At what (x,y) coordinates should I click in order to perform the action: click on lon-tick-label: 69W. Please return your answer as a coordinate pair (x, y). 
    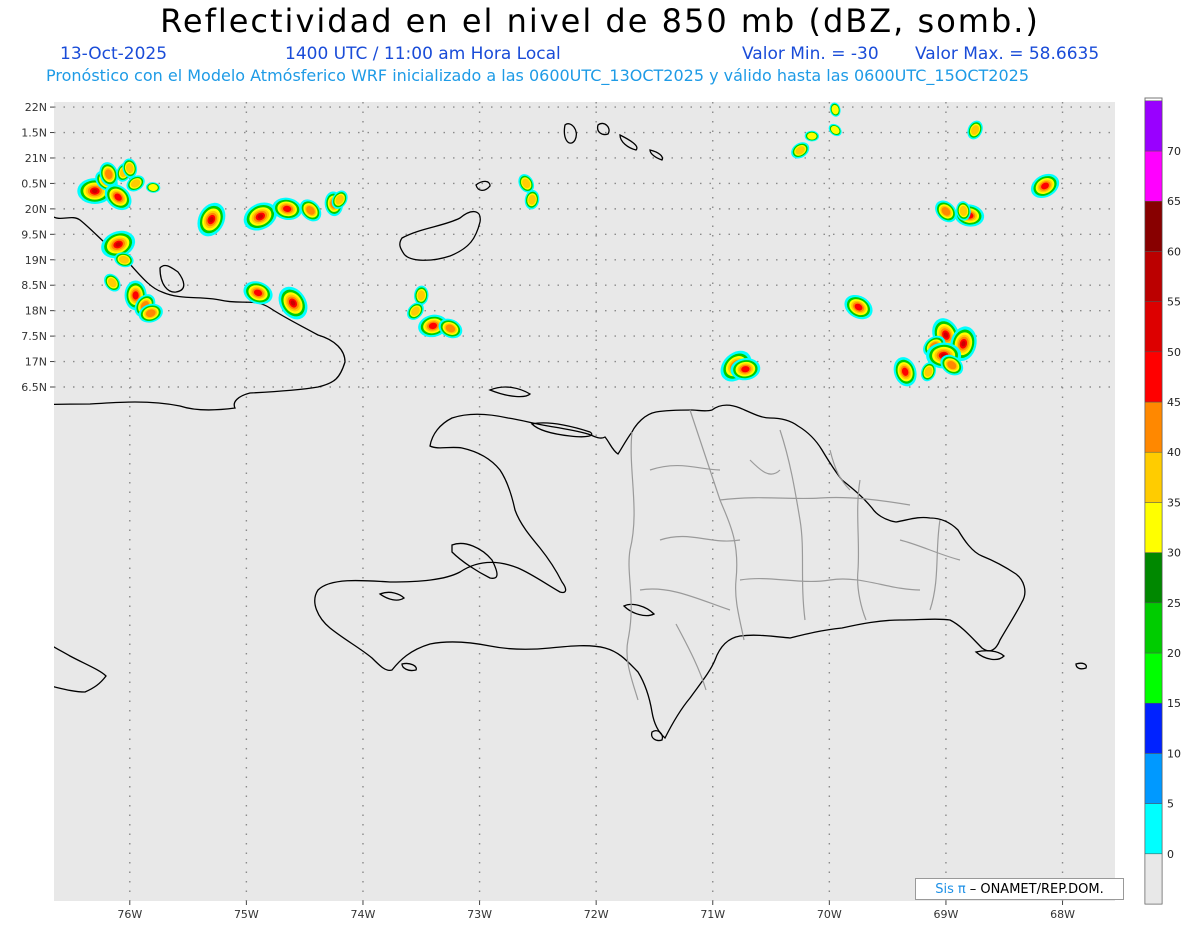
    Looking at the image, I should click on (946, 914).